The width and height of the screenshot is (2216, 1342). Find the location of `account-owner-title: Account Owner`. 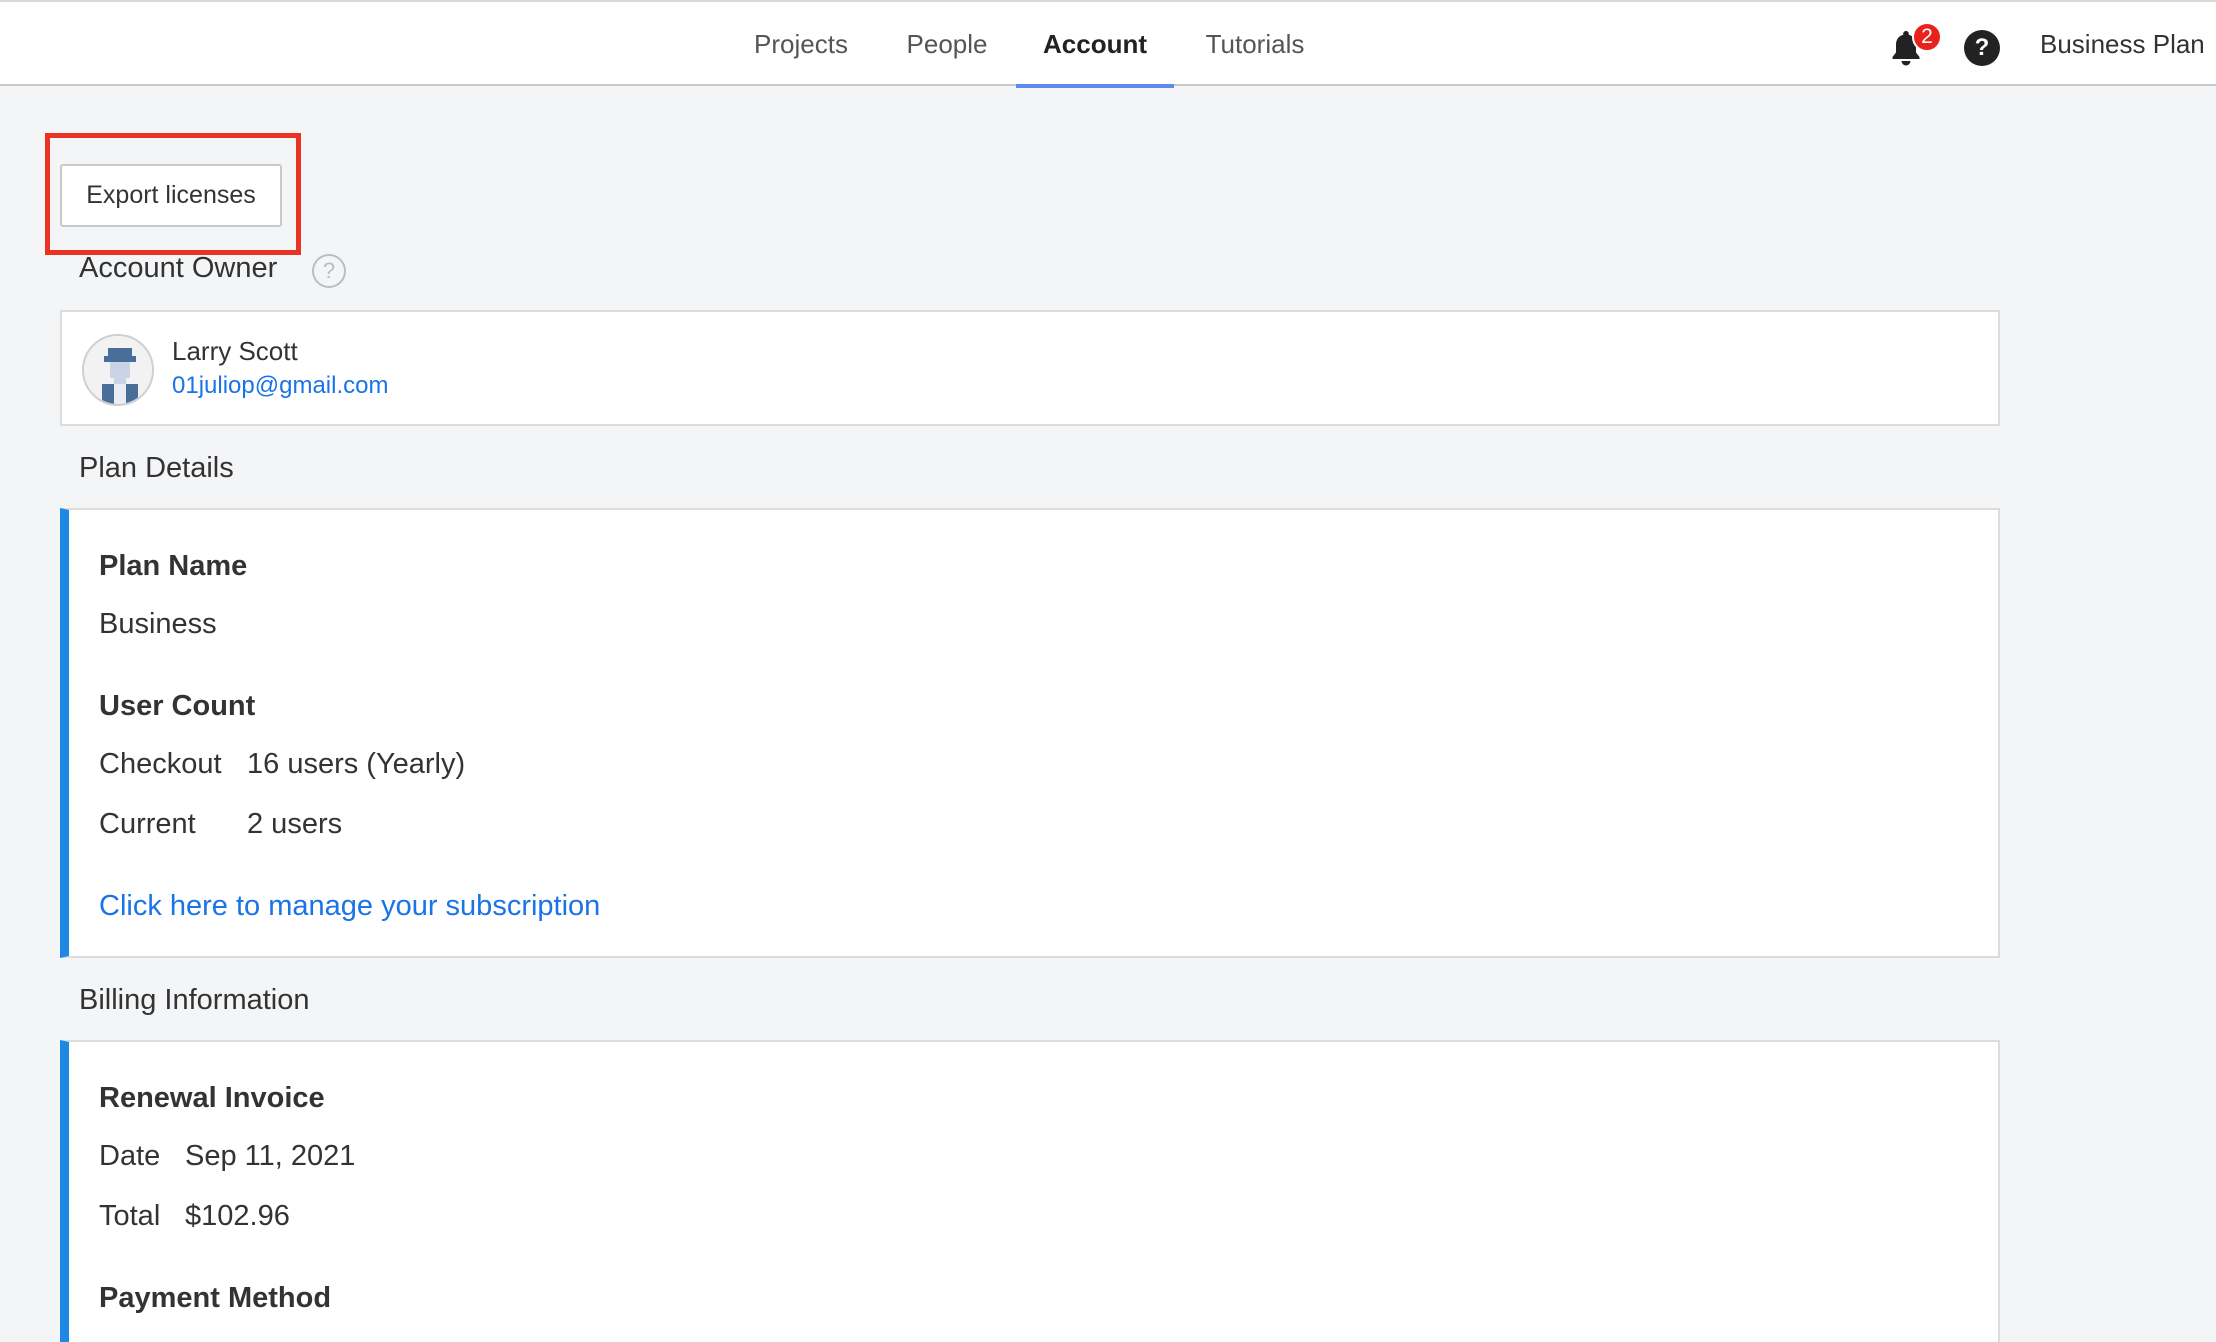

account-owner-title: Account Owner is located at coordinates (178, 268).